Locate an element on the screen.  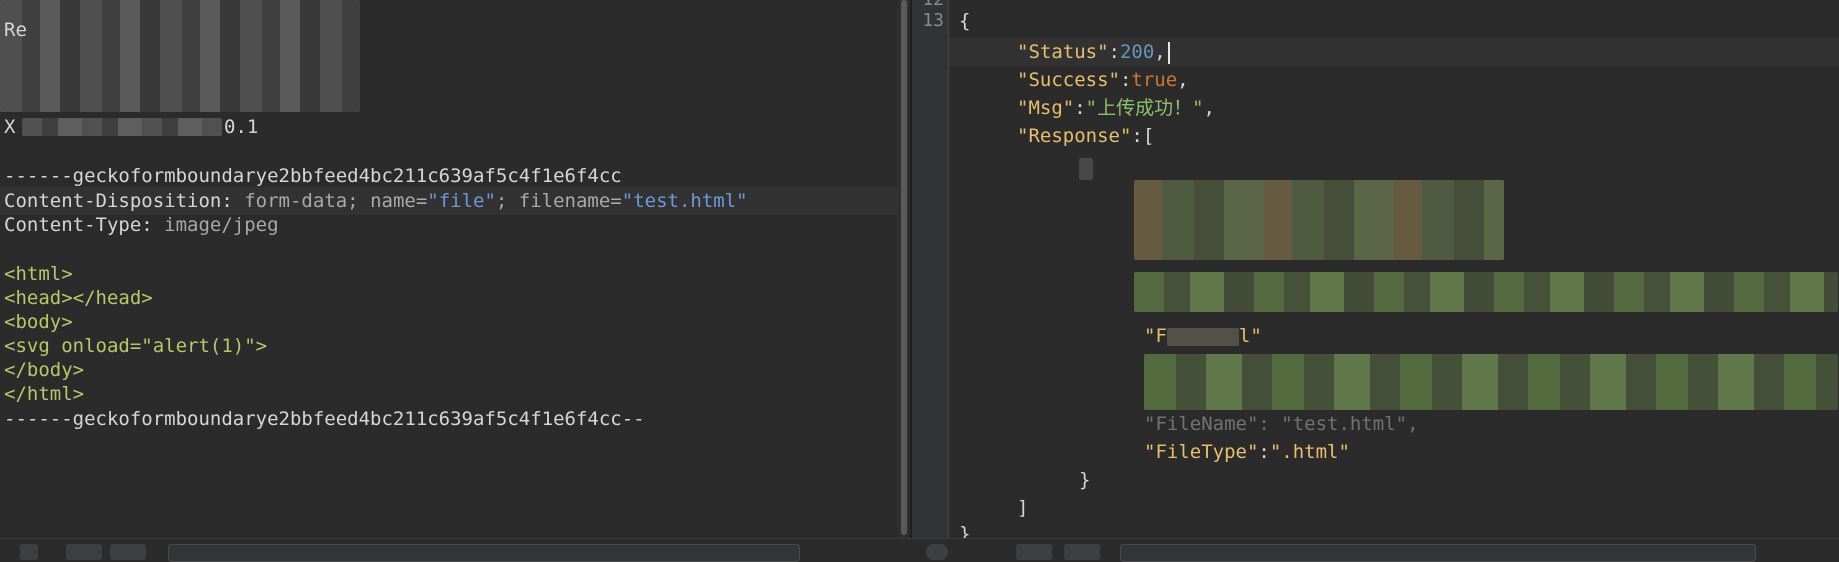
request-scrollbar-thumb is located at coordinates (904, 267).